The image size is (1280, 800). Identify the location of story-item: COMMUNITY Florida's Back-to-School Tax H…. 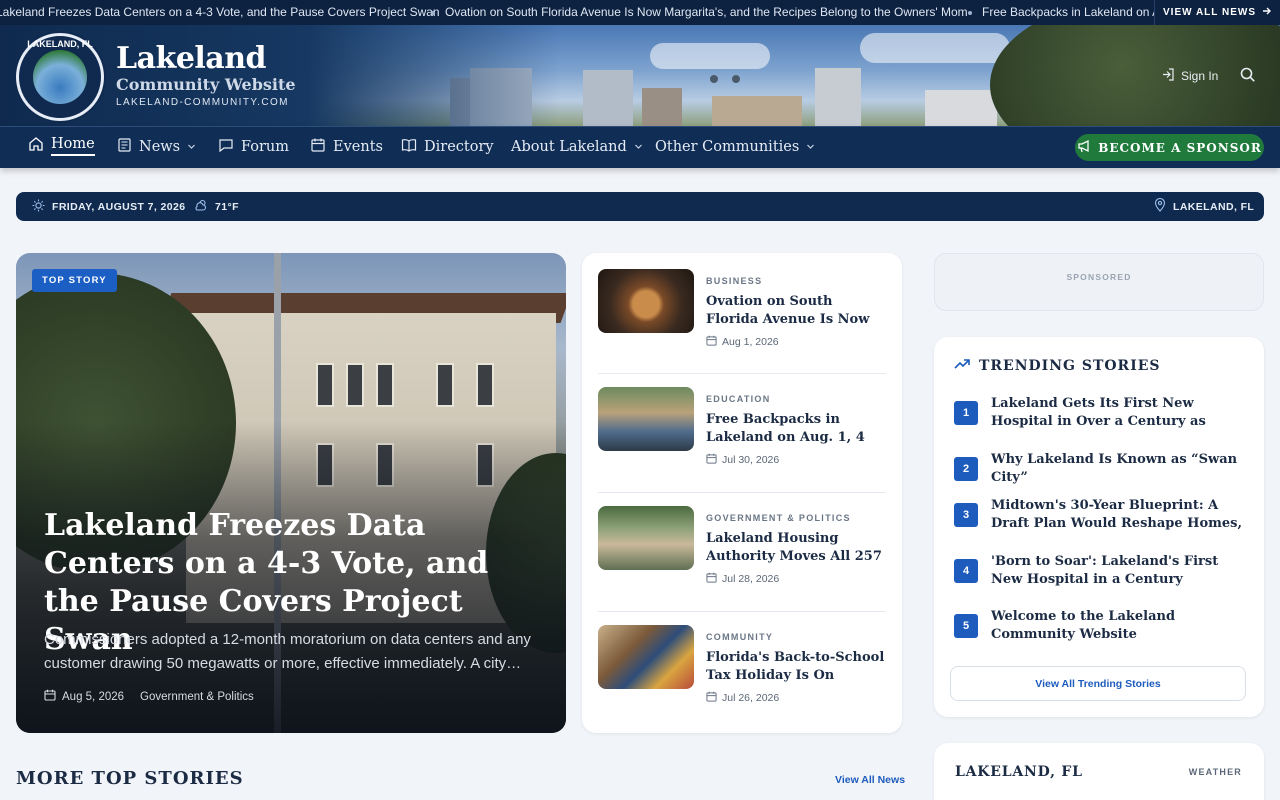
(742, 684).